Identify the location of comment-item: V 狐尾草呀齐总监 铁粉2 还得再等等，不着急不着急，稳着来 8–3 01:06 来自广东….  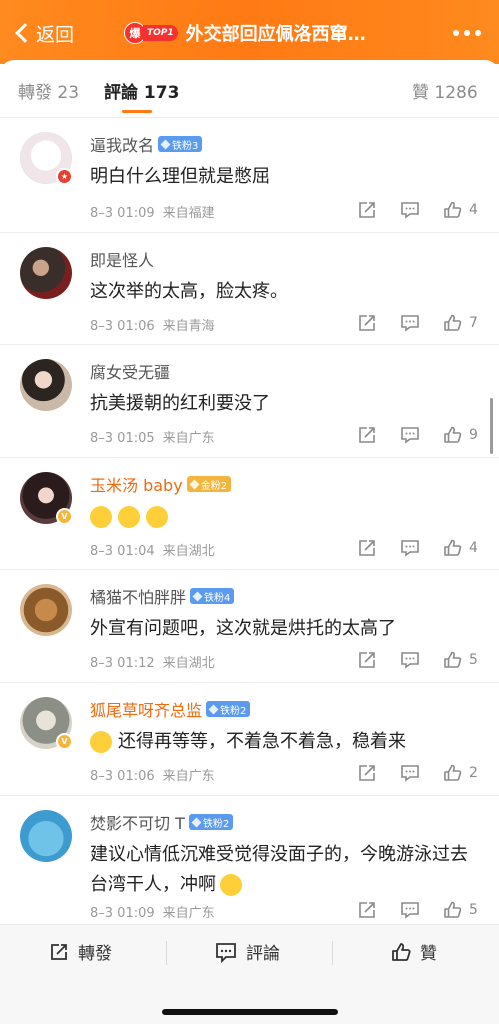
(249, 739).